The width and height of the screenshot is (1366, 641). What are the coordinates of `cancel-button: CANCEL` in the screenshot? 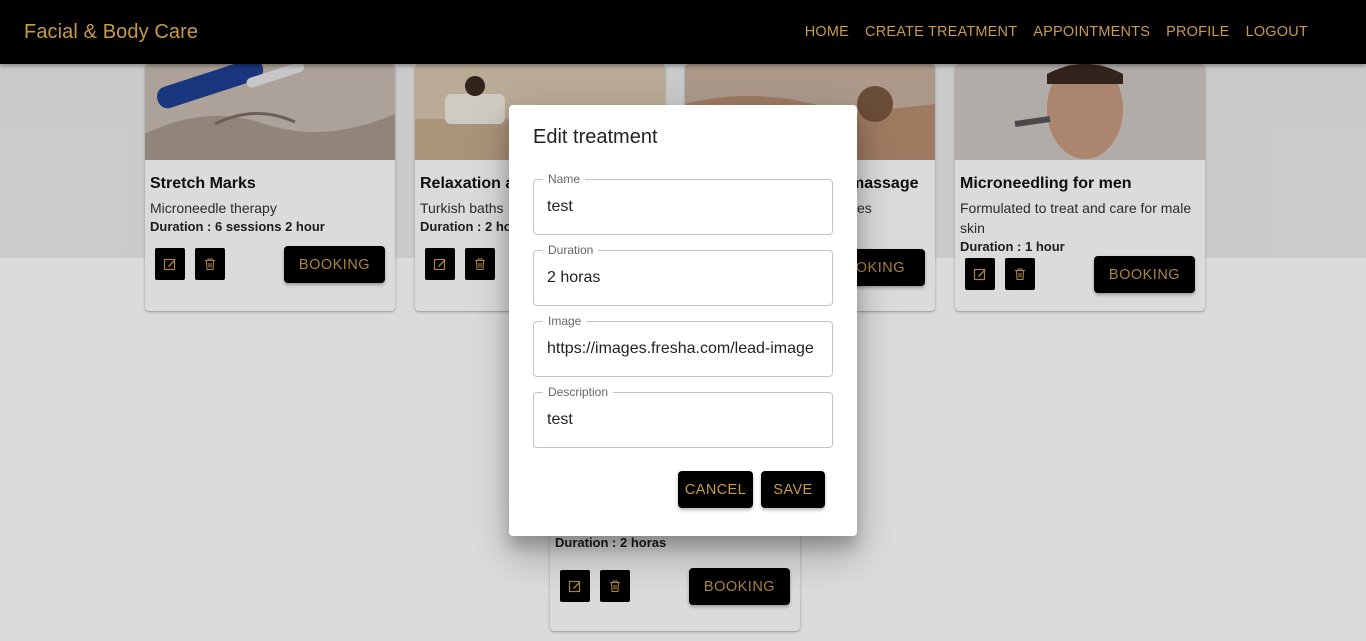 It's located at (715, 489).